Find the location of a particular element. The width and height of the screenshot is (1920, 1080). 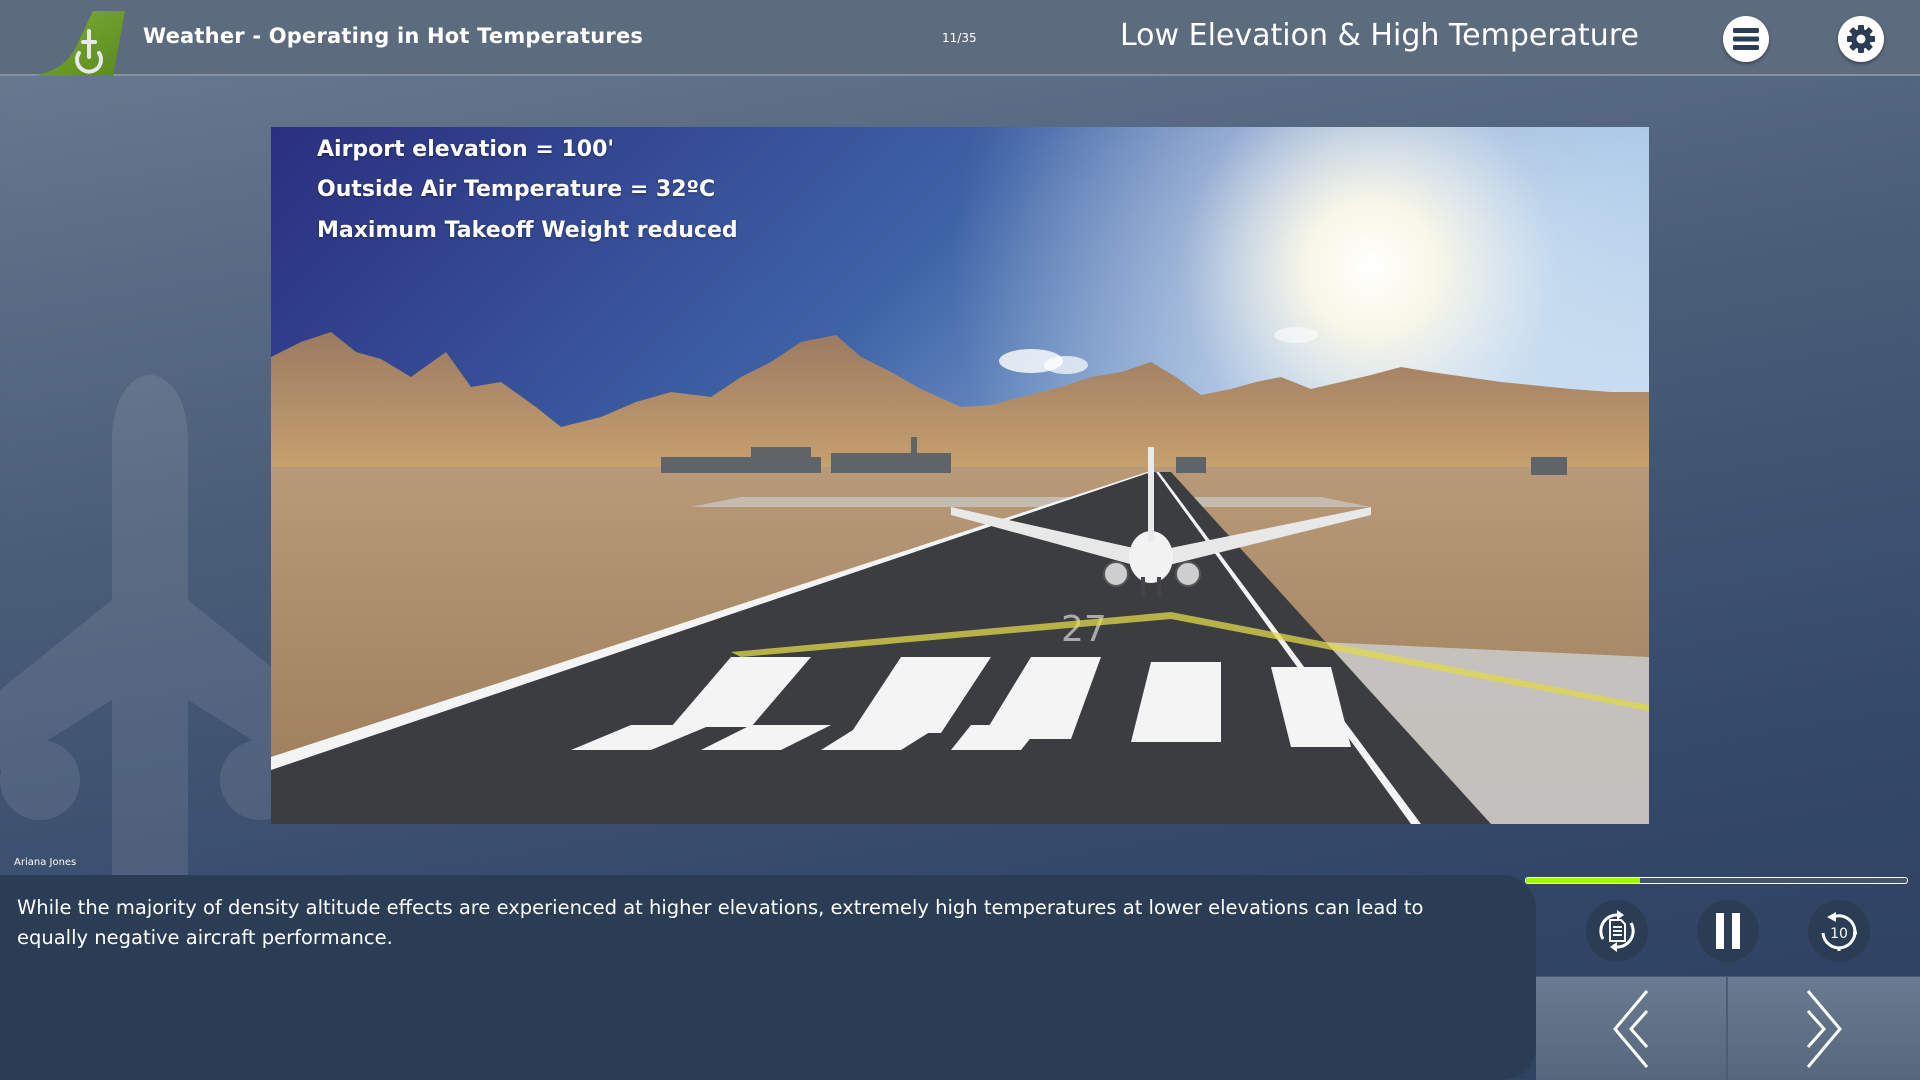

menu-button is located at coordinates (1746, 39).